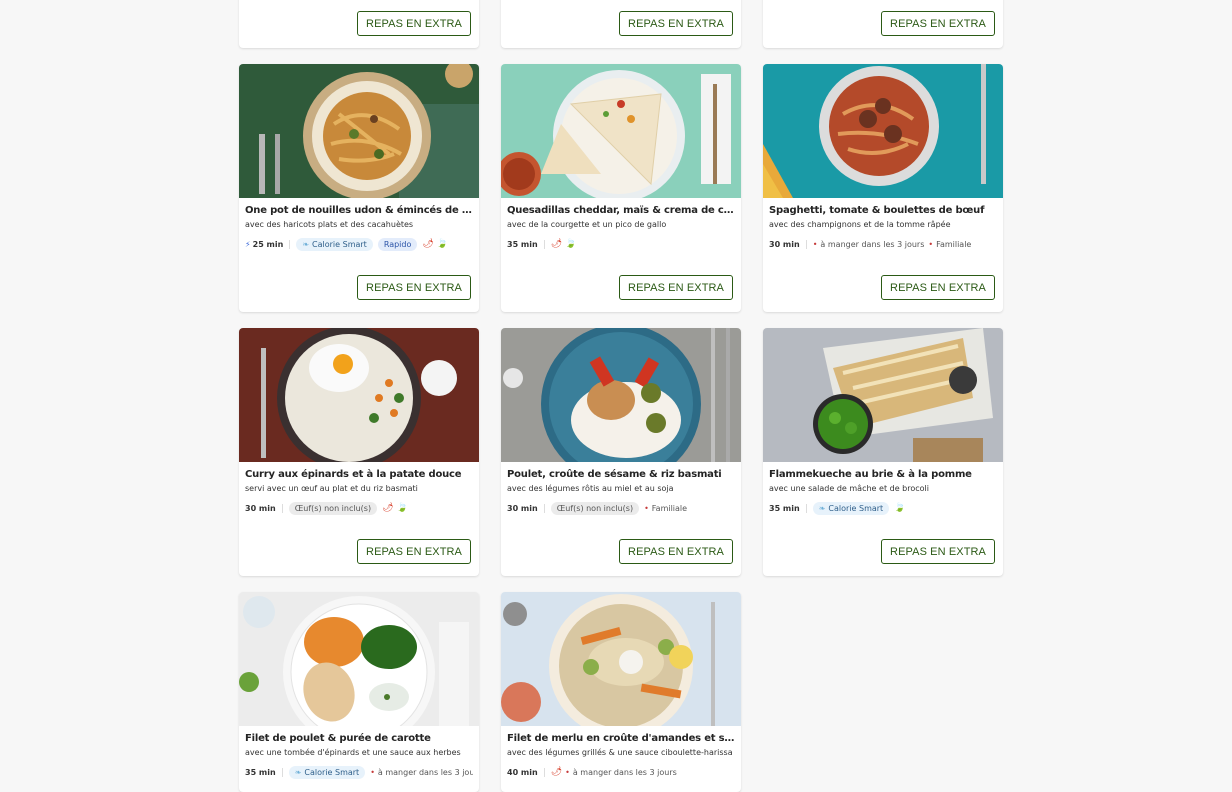 This screenshot has height=792, width=1232. Describe the element at coordinates (883, 474) in the screenshot. I see `recipe-title: Flammekueche au brie & à la pomme` at that location.